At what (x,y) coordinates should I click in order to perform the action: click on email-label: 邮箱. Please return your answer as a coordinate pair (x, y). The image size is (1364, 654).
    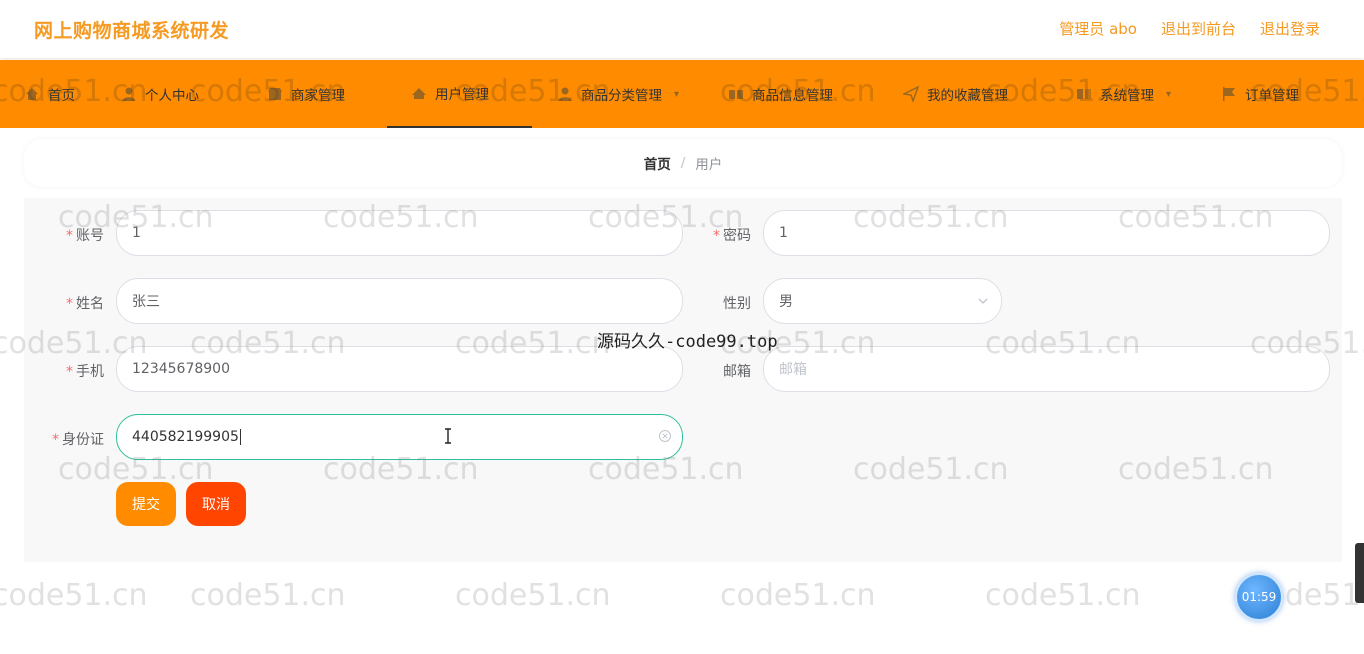
    Looking at the image, I should click on (737, 372).